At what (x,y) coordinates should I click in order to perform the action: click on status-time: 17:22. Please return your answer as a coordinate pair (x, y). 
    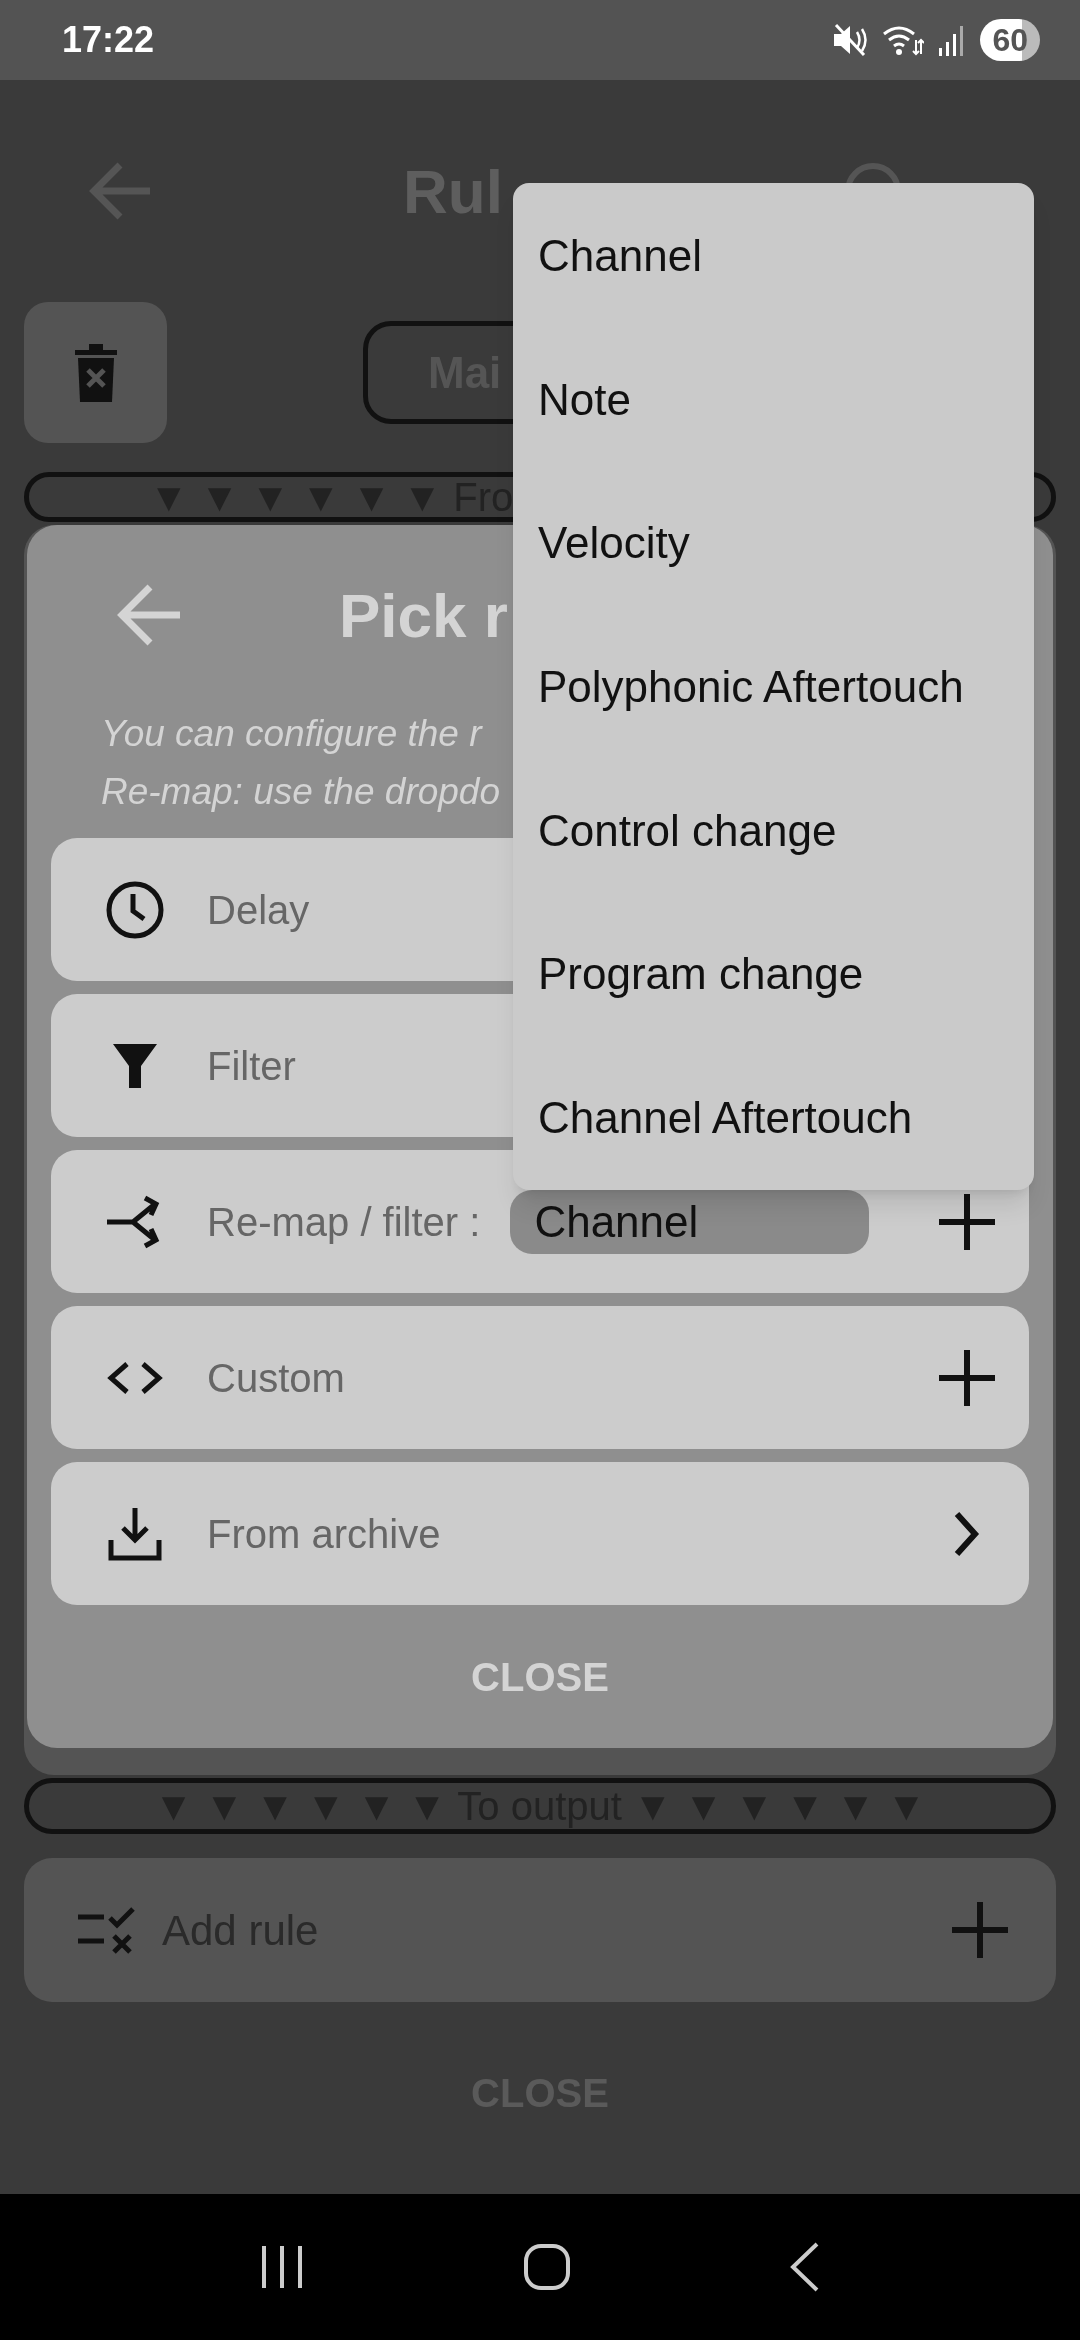
    Looking at the image, I should click on (108, 40).